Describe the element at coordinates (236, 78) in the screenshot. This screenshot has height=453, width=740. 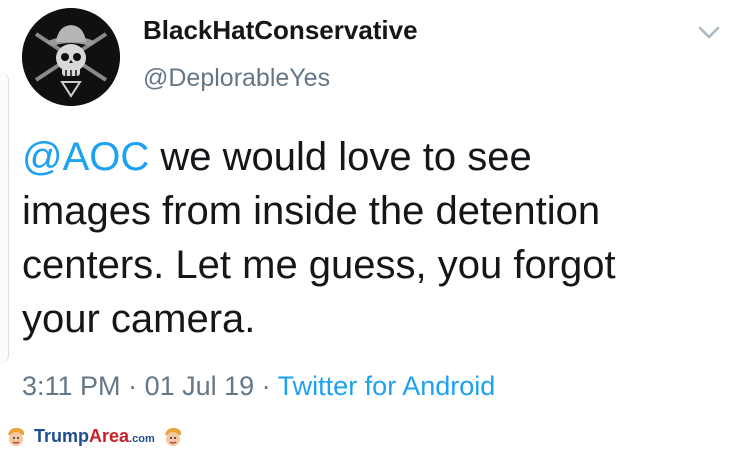
I see `author-handle: @DeplorableYes` at that location.